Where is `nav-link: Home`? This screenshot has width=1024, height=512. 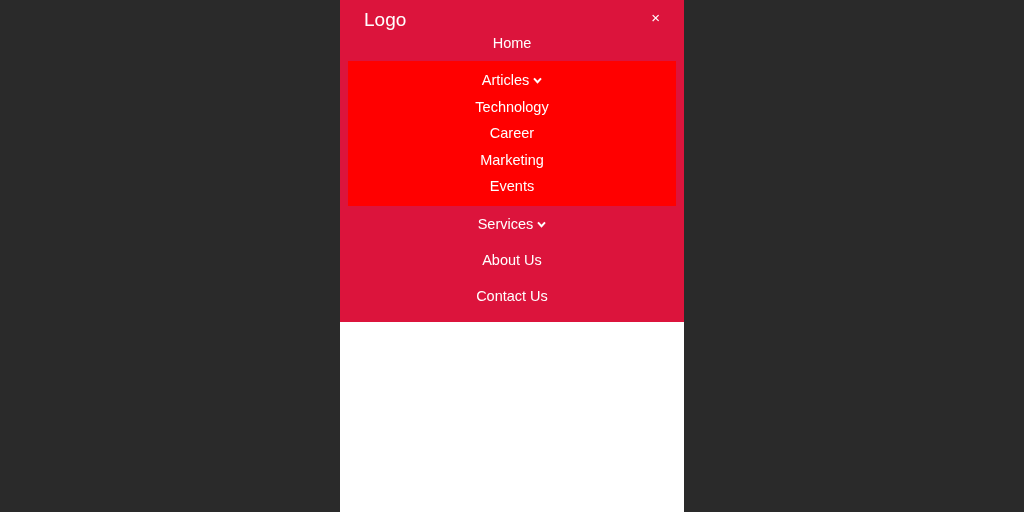 nav-link: Home is located at coordinates (512, 43).